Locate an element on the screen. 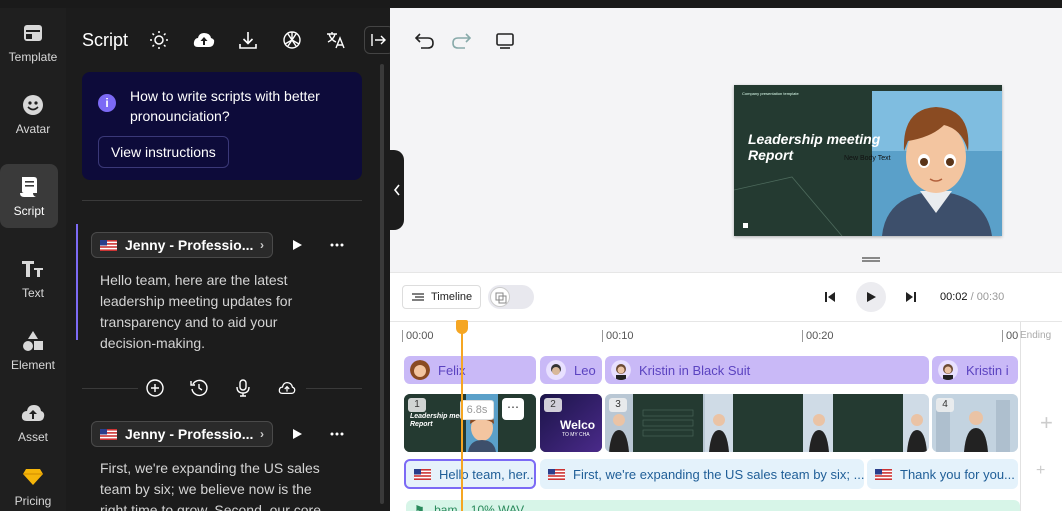 The width and height of the screenshot is (1062, 511). layer-toggle is located at coordinates (511, 297).